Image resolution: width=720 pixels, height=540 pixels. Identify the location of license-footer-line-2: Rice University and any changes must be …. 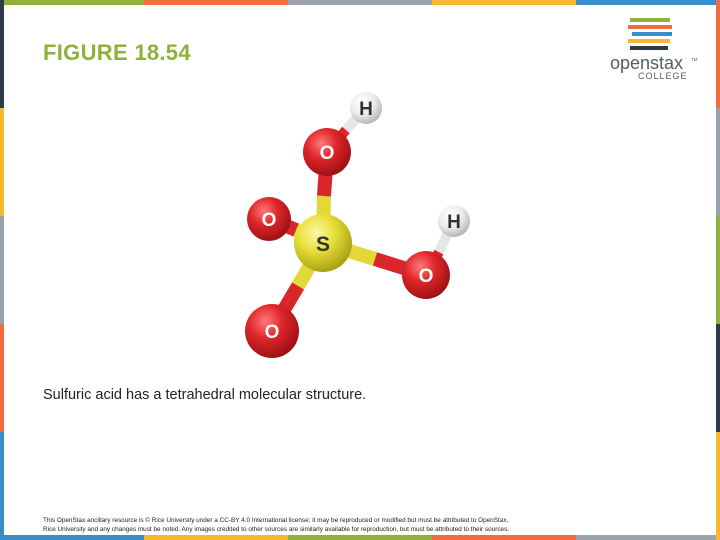
(276, 529).